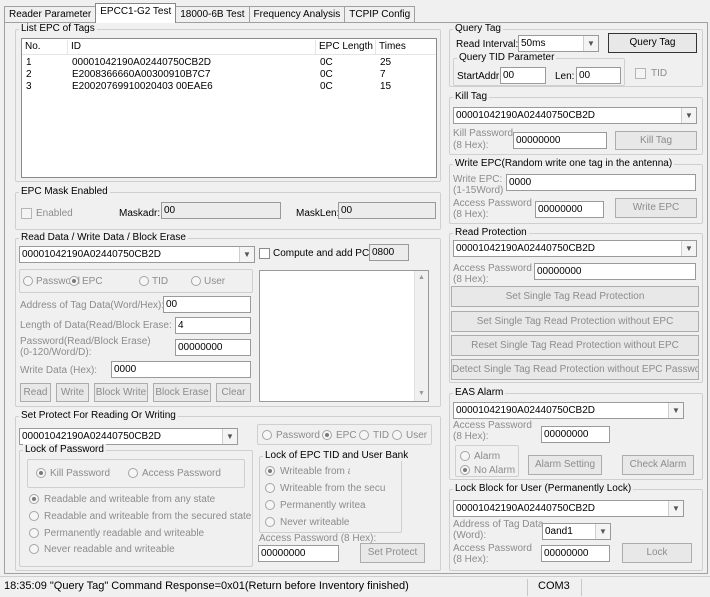  I want to click on cell-id: E2008366660A00300910B7C7, so click(141, 74).